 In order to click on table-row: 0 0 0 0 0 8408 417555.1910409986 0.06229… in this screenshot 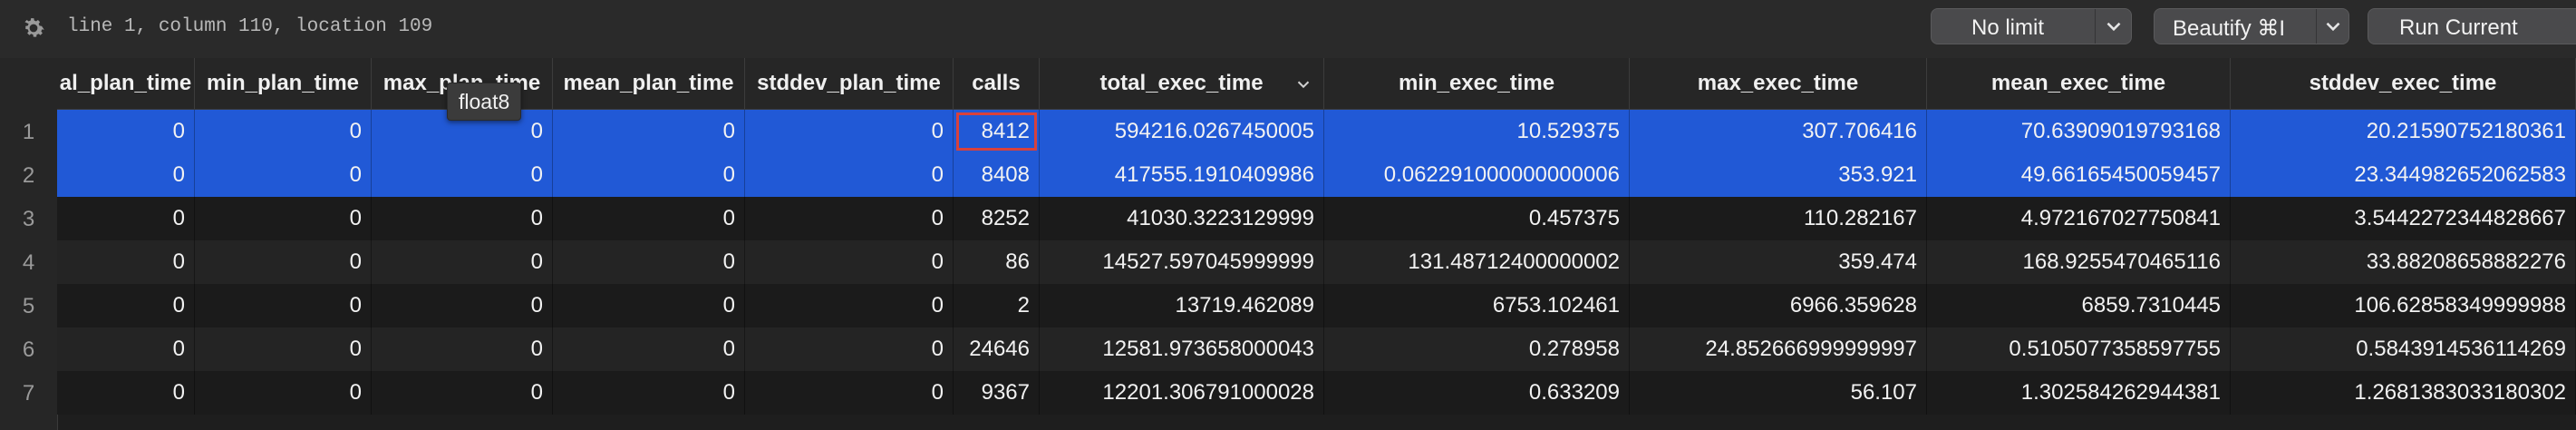, I will do `click(1316, 175)`.